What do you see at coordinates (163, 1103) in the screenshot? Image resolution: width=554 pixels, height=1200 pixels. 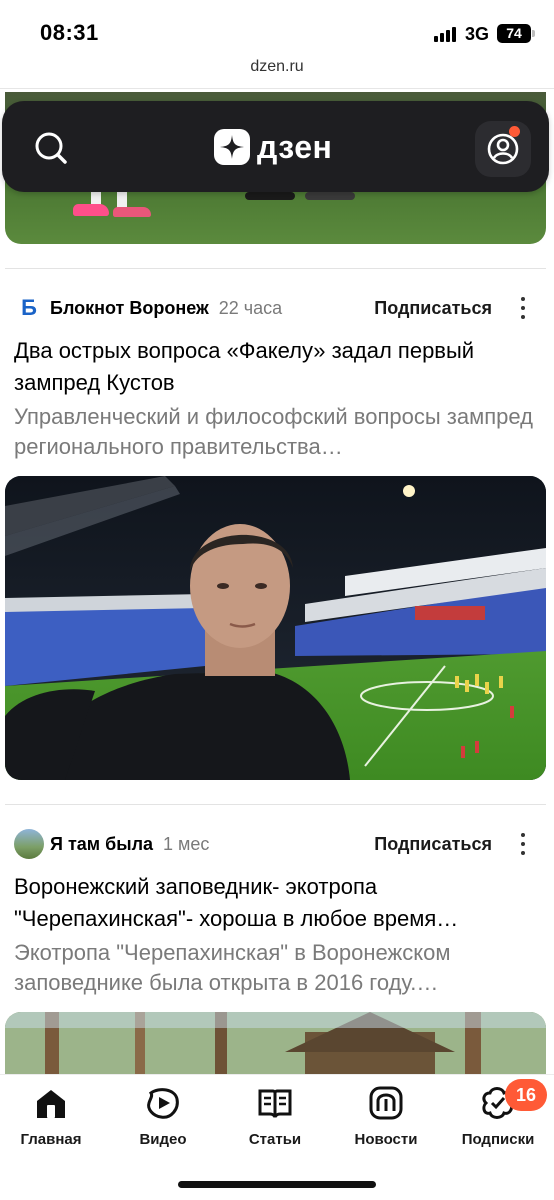 I see `video-icon` at bounding box center [163, 1103].